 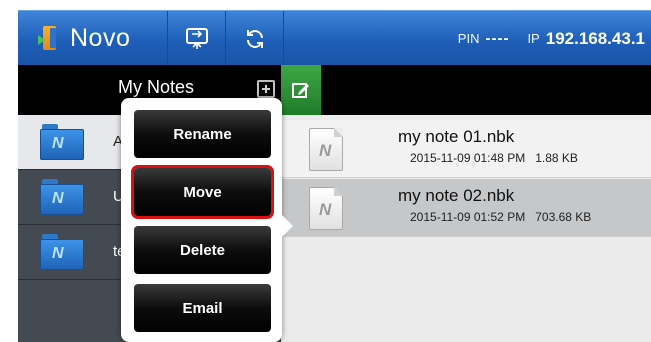 What do you see at coordinates (100, 38) in the screenshot?
I see `app-title: Novo` at bounding box center [100, 38].